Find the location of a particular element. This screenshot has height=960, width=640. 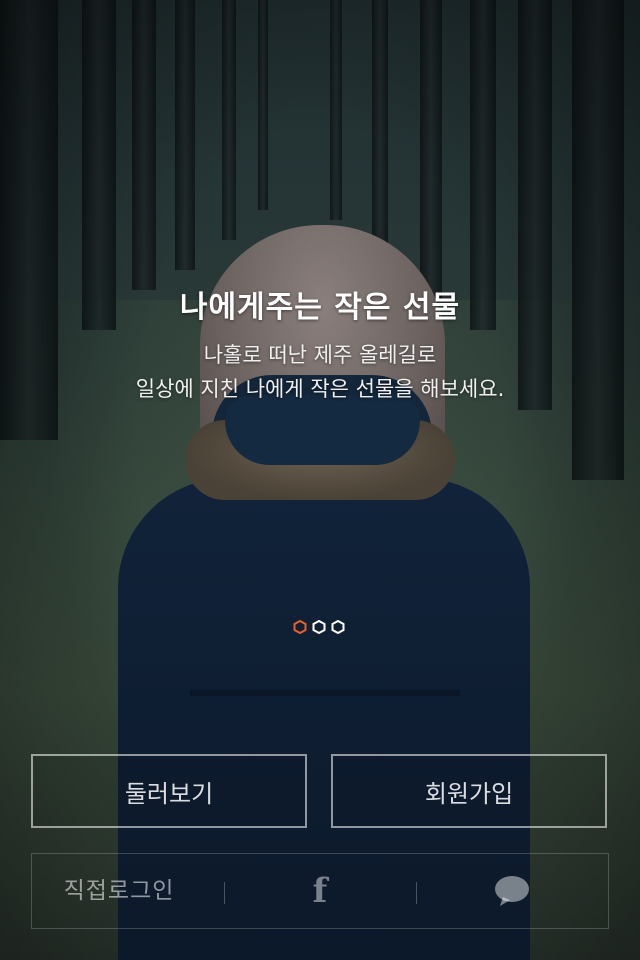

browse-button: 둘러보기 is located at coordinates (169, 791).